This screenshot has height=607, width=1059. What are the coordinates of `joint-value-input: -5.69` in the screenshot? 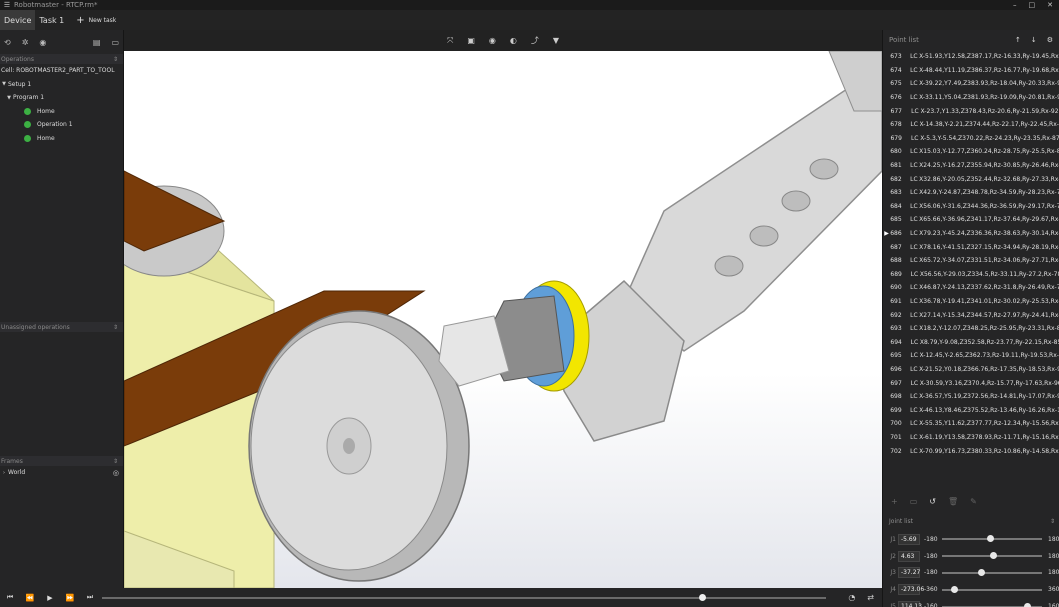 It's located at (909, 539).